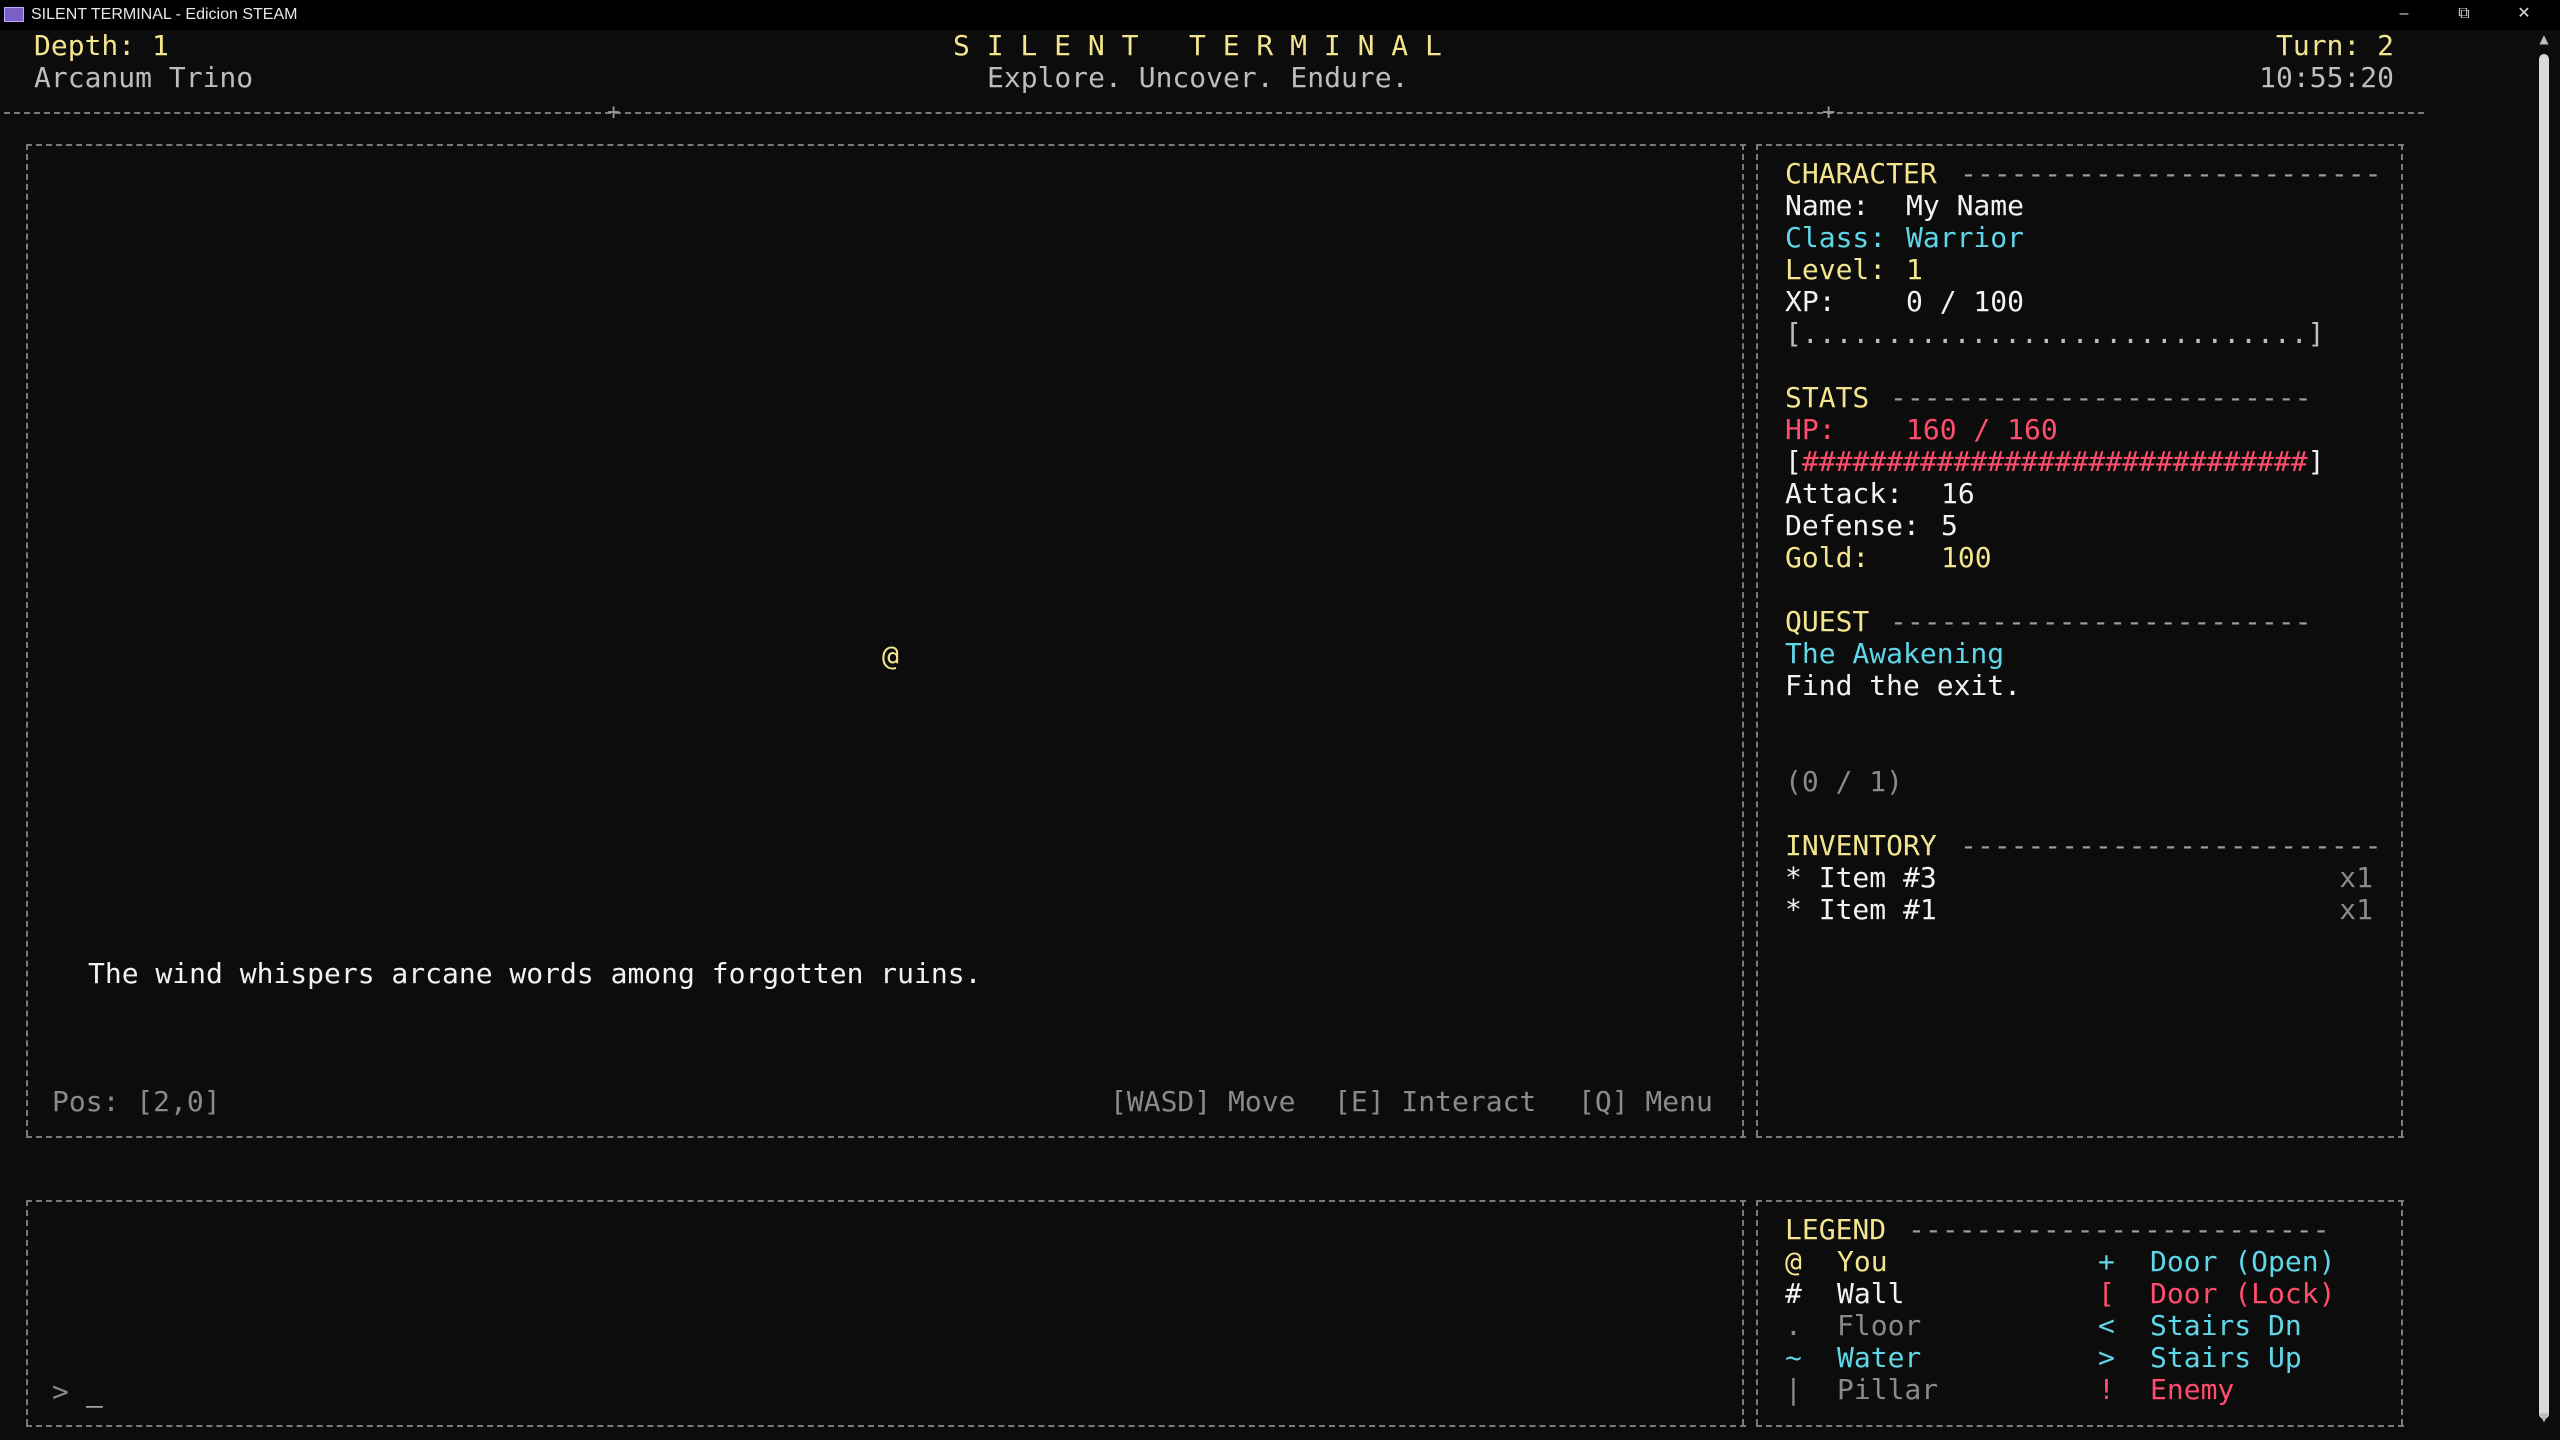  What do you see at coordinates (886, 1137) in the screenshot?
I see `map-frame-bottom` at bounding box center [886, 1137].